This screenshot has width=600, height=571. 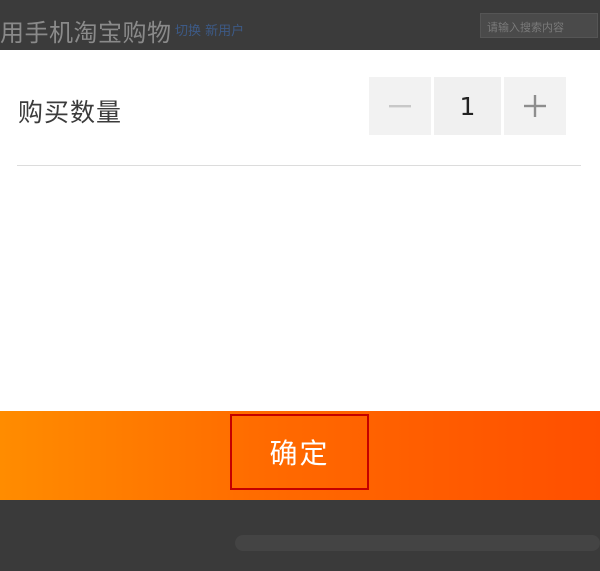 I want to click on background-header: 用手机淘宝购物 切换 新用户 请输入搜索内容, so click(x=300, y=25).